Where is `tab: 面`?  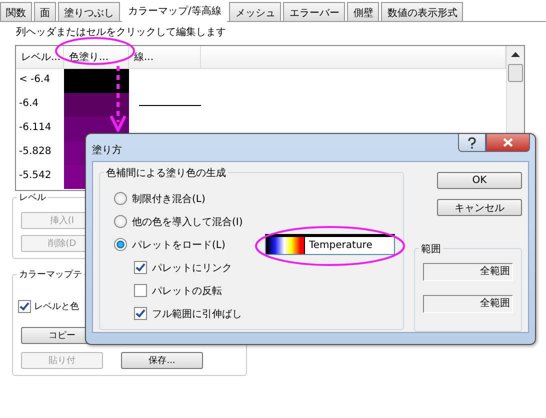
tab: 面 is located at coordinates (45, 11).